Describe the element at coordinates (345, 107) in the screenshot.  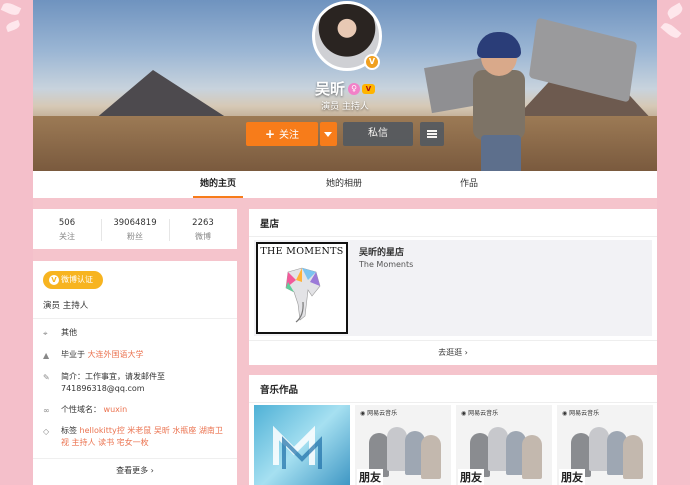
I see `profile-description: 演员 主持人` at that location.